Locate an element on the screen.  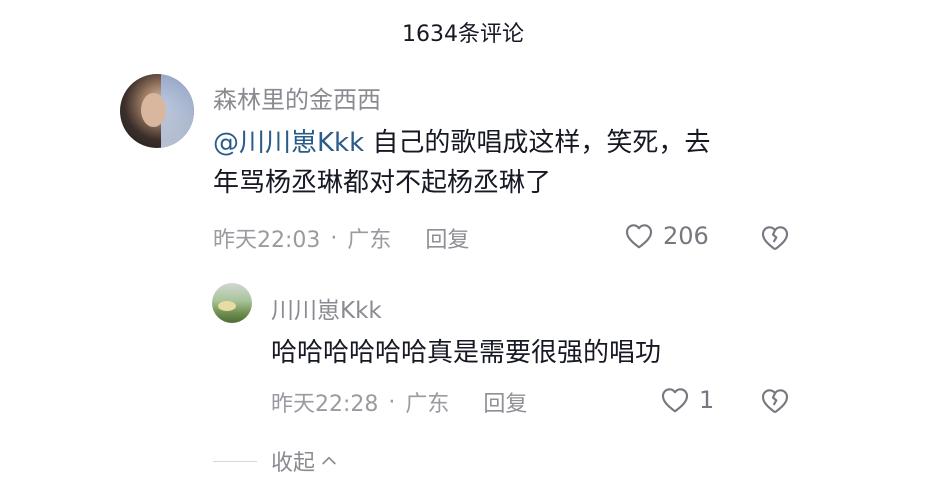
like-count: 1 is located at coordinates (707, 400).